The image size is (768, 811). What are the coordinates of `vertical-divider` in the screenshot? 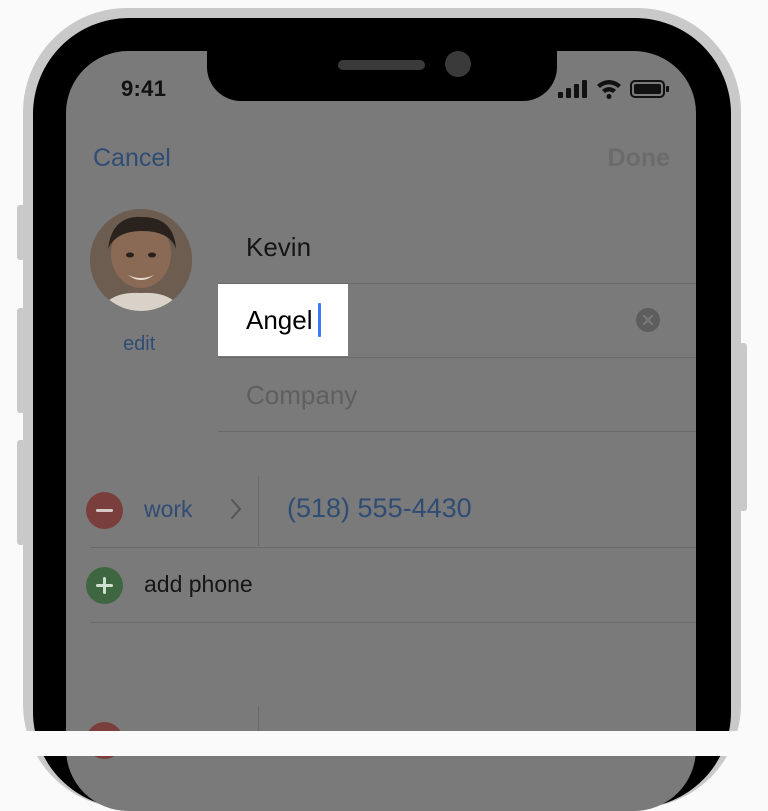 It's located at (258, 511).